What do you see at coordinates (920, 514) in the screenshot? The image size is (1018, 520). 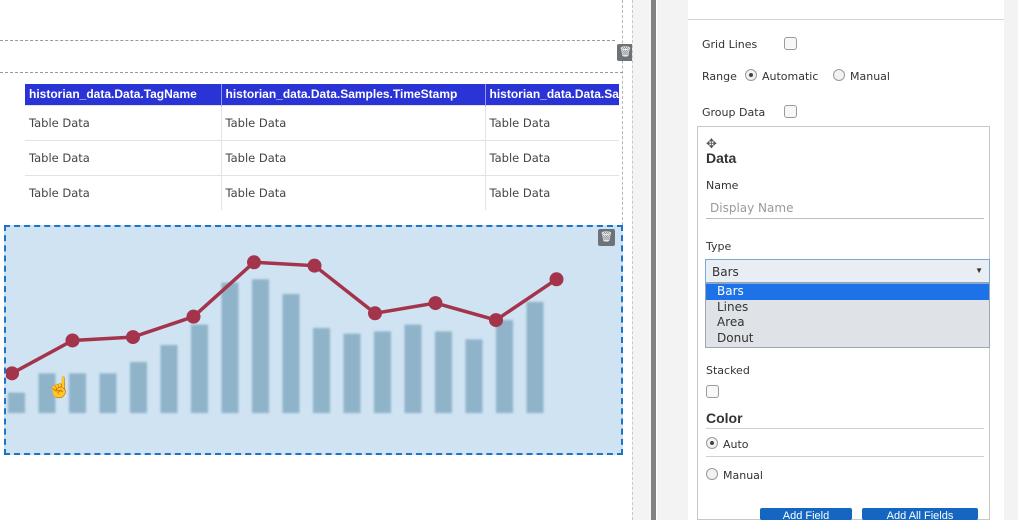 I see `add-all-fields-button: Add All Fields` at bounding box center [920, 514].